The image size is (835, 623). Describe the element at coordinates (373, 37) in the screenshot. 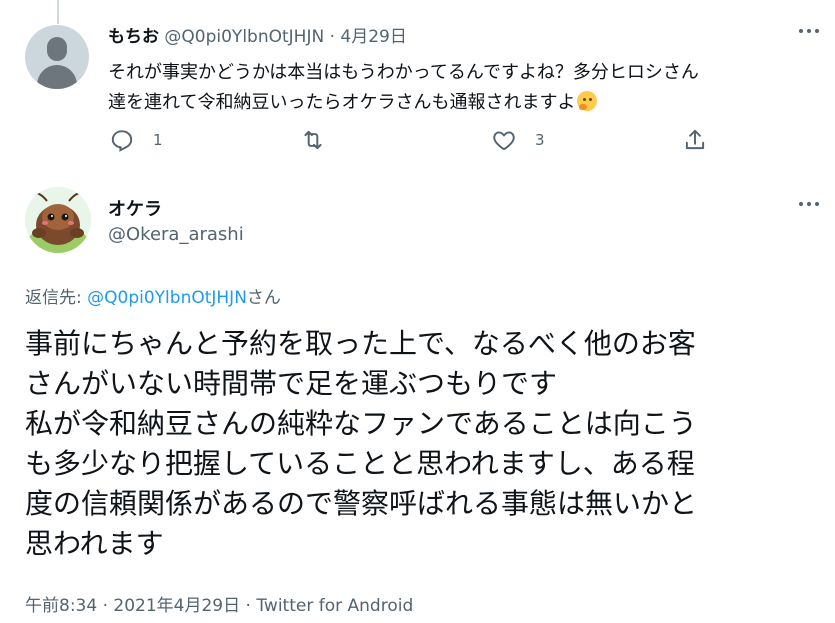

I see `tweet-date: 4月29日` at that location.